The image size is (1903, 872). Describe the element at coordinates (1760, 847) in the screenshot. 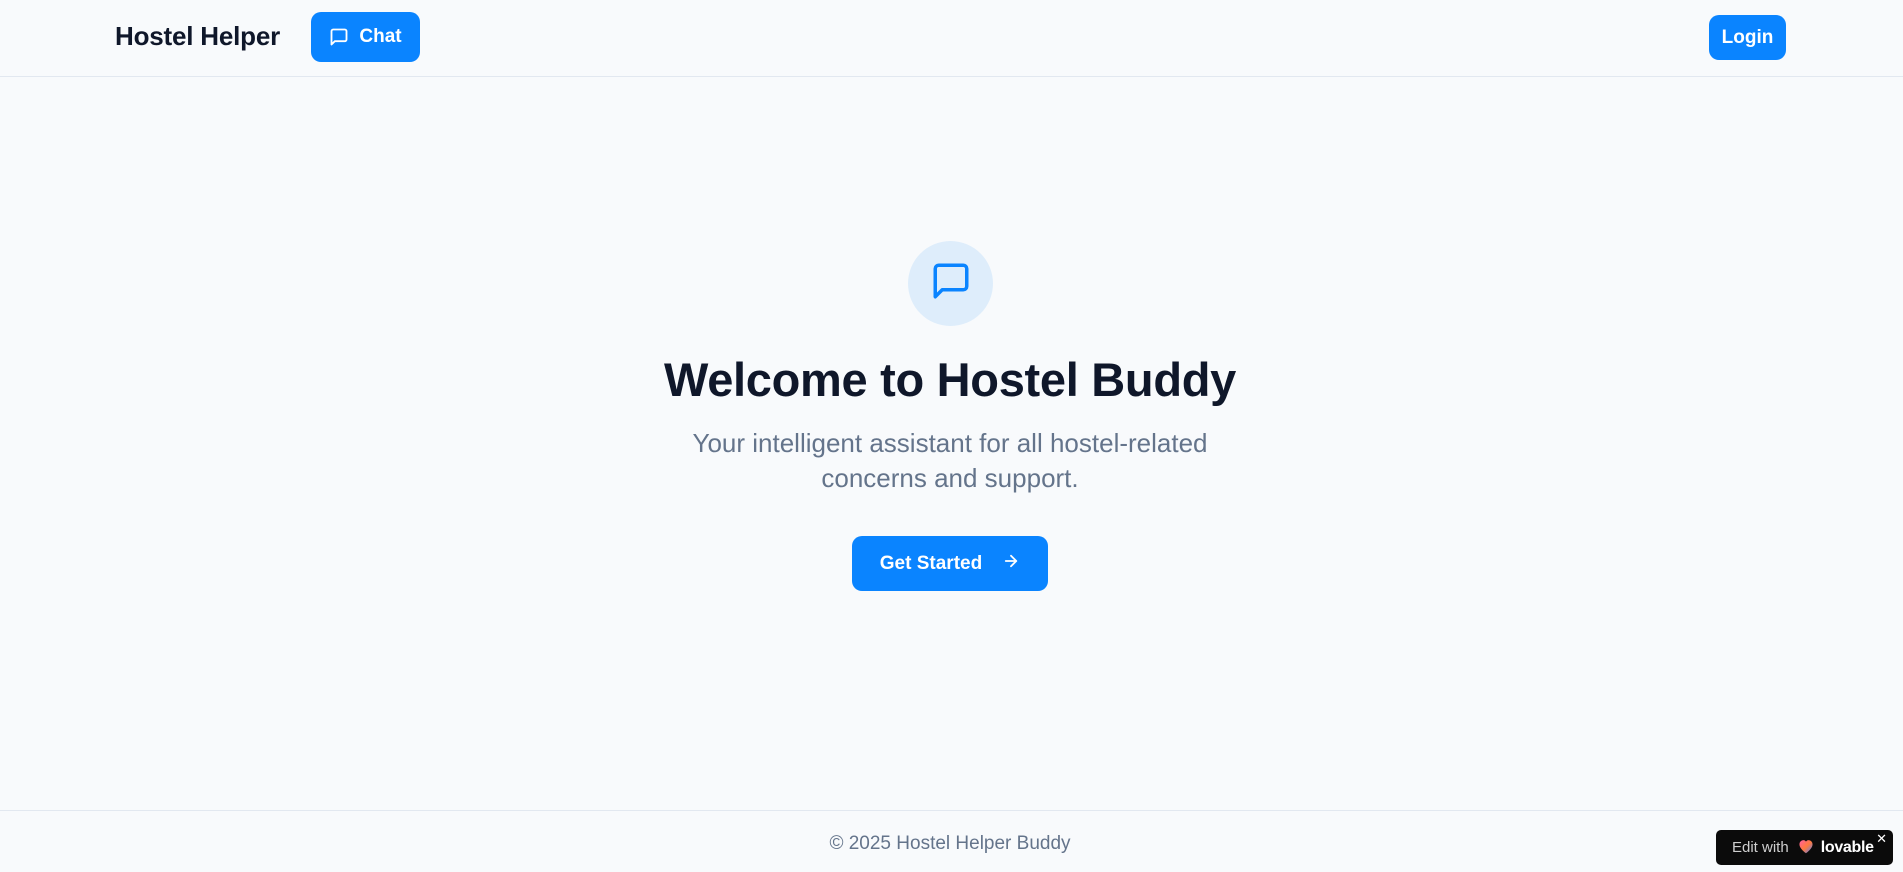

I see `badge-prefix: Edit with` at that location.